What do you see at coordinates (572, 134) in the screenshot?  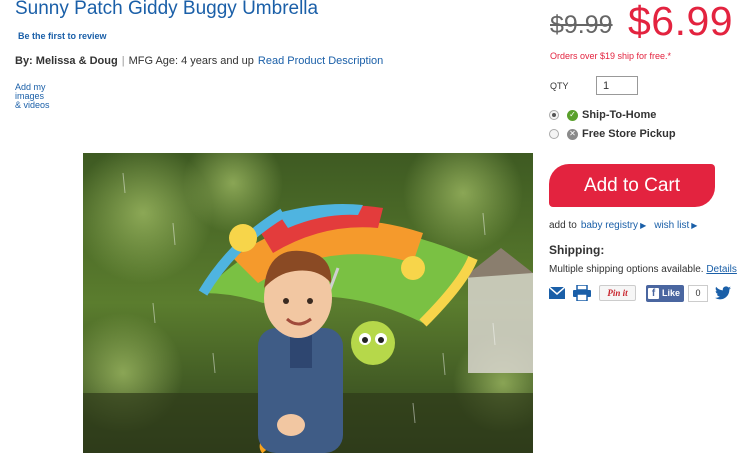 I see `x-circle-icon: ✕` at bounding box center [572, 134].